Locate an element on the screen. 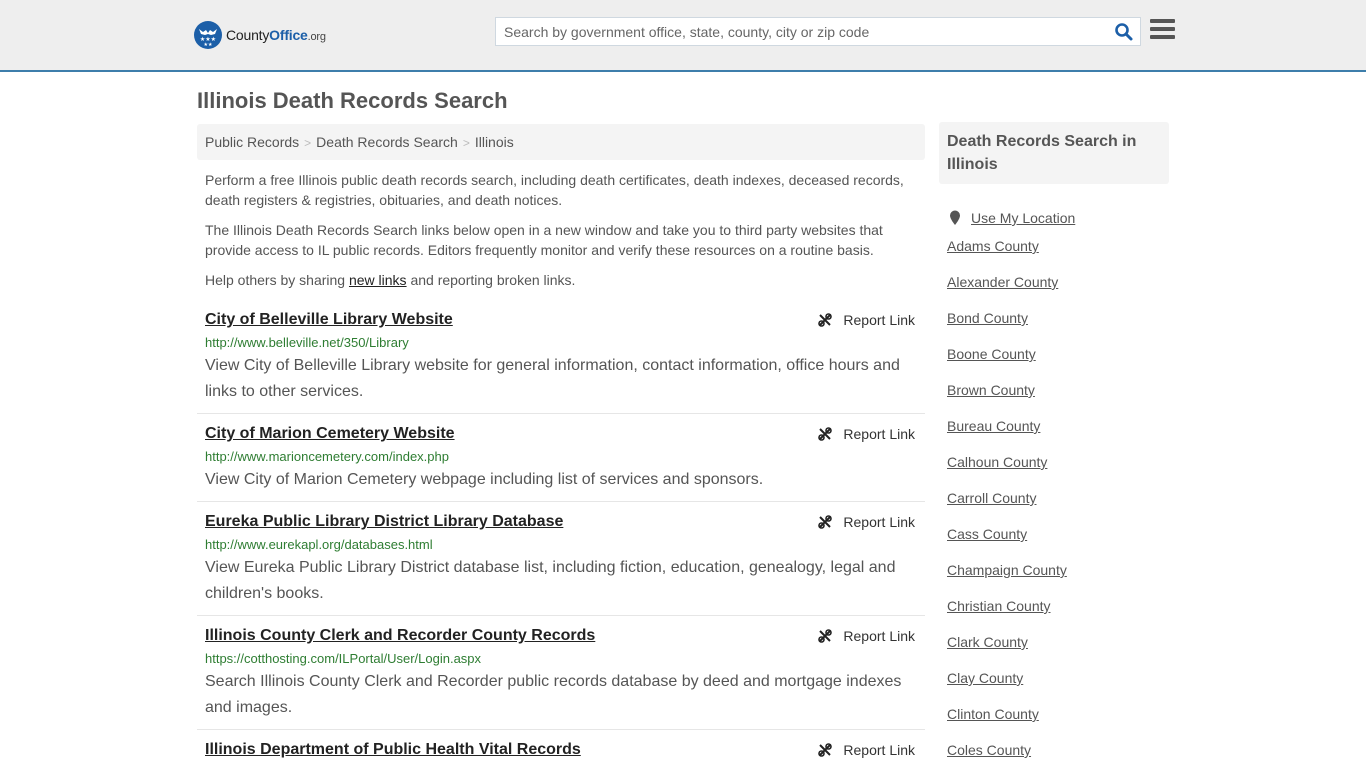 Image resolution: width=1366 pixels, height=776 pixels. county-item: Boone County is located at coordinates (1058, 362).